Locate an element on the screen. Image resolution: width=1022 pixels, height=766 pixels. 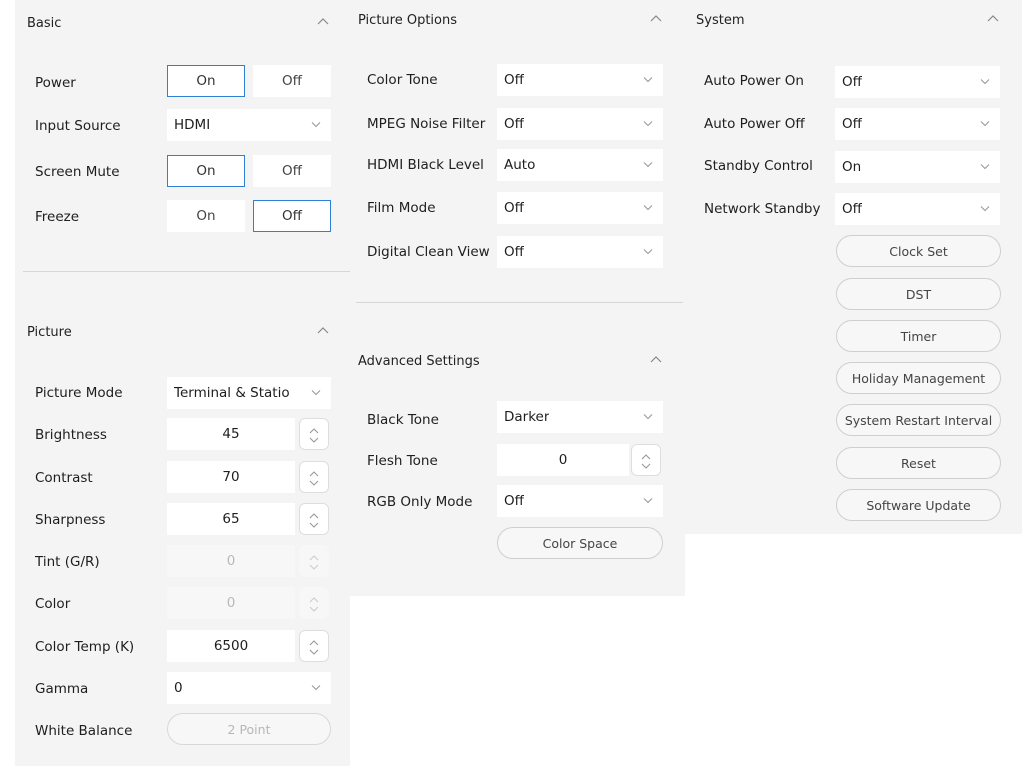
hdmi-black-level-select: Auto is located at coordinates (580, 165).